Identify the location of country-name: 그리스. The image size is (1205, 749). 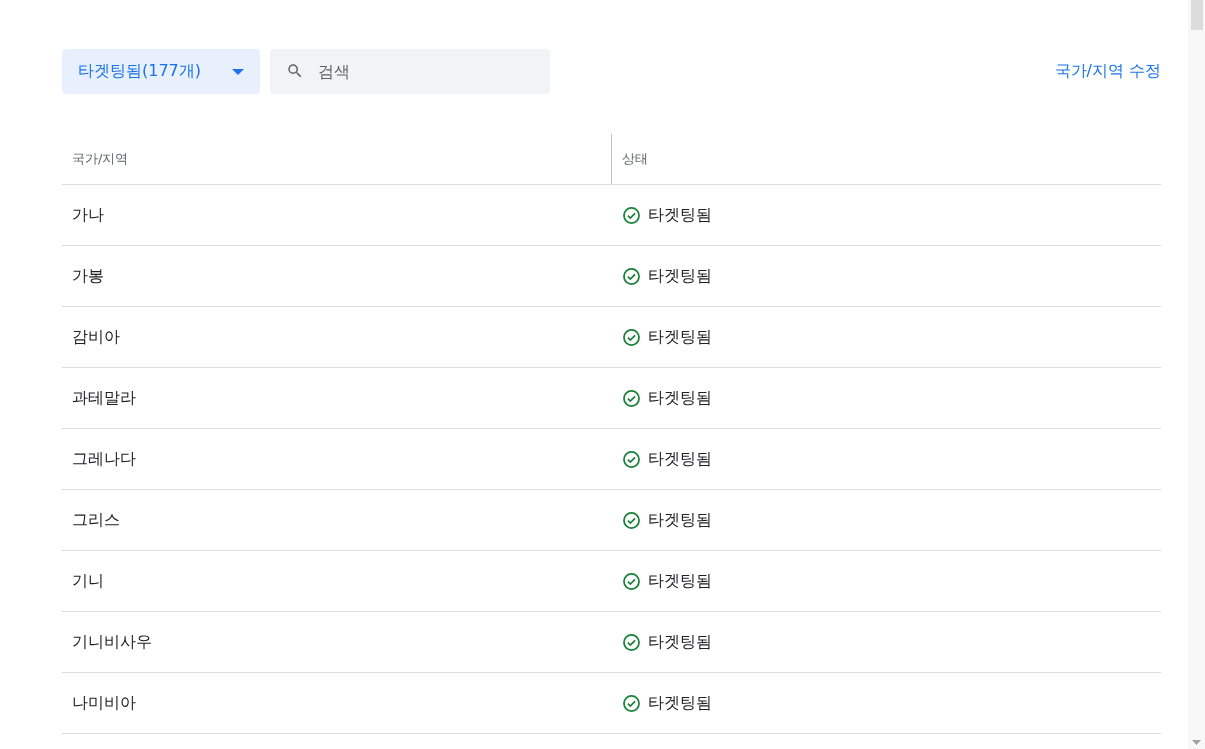
(96, 519).